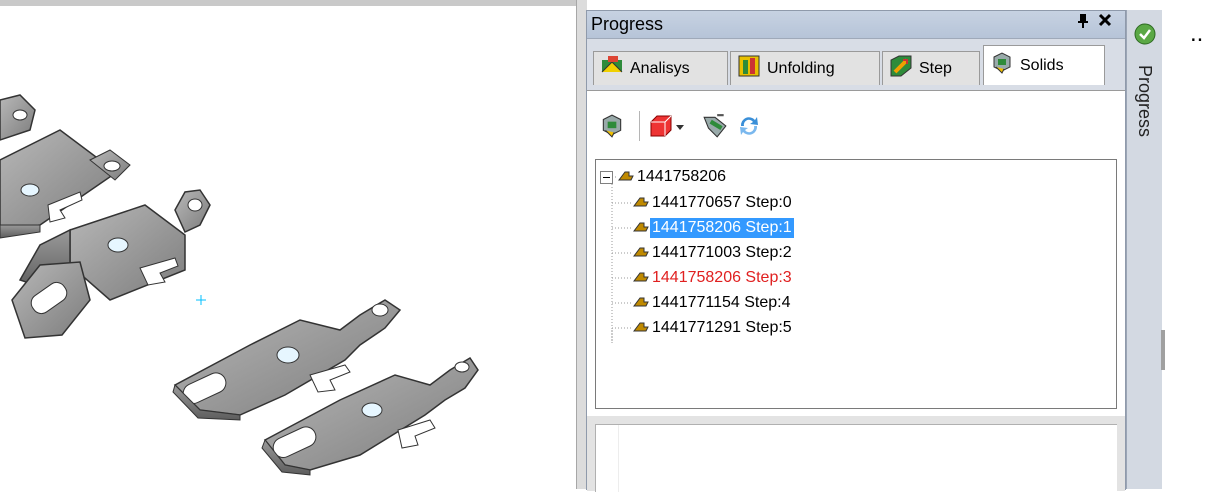 This screenshot has height=492, width=1210. I want to click on solids-icon, so click(1002, 65).